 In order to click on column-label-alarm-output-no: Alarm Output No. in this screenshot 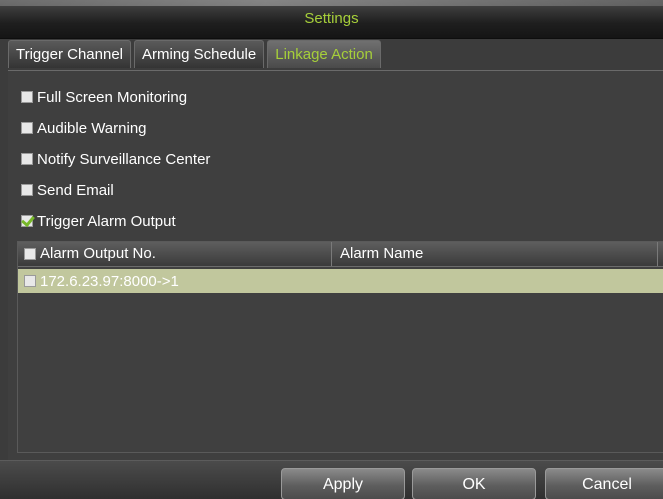, I will do `click(98, 253)`.